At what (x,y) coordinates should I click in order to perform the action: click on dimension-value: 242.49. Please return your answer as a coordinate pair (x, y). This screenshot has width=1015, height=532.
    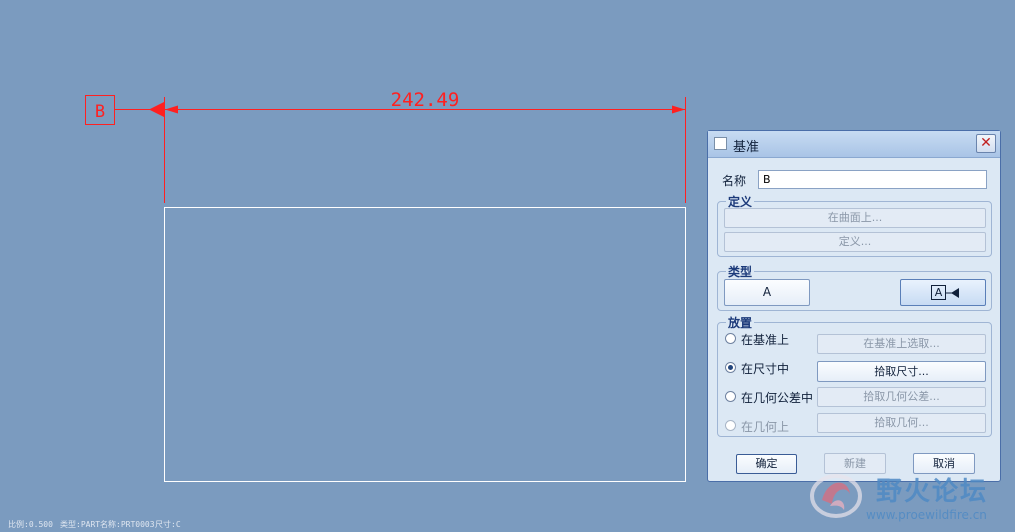
    Looking at the image, I should click on (425, 100).